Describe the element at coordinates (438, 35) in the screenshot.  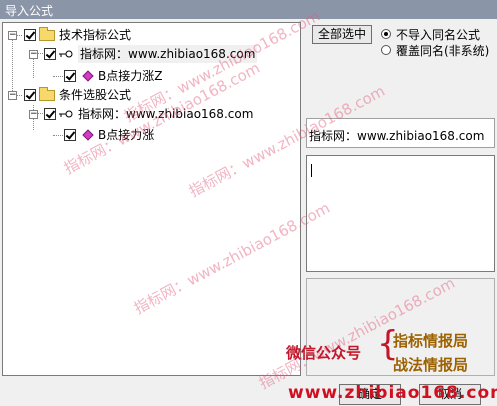
I see `radio-skip-duplicate-label: 不导入同名公式` at that location.